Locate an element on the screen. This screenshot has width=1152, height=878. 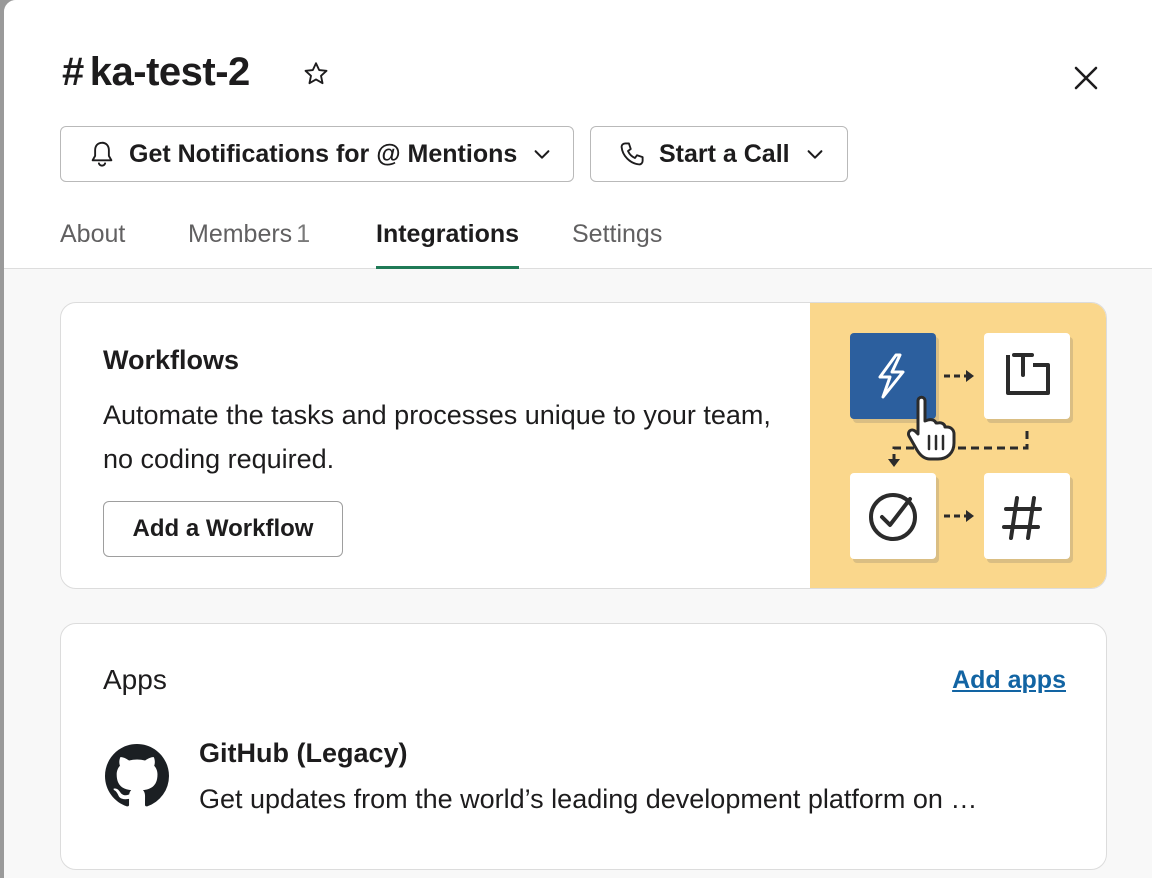
tab-bar: About Members 1 Integrations Settings is located at coordinates (578, 239).